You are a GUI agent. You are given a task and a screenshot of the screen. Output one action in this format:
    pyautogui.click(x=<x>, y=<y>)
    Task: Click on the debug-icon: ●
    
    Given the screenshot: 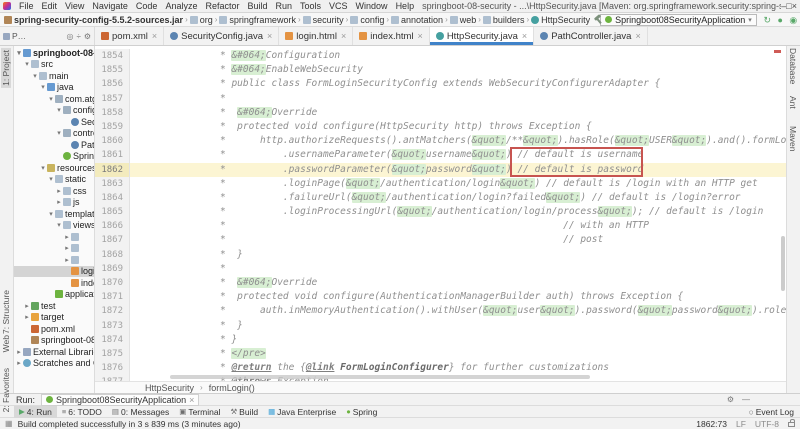 What is the action you would take?
    pyautogui.click(x=780, y=20)
    